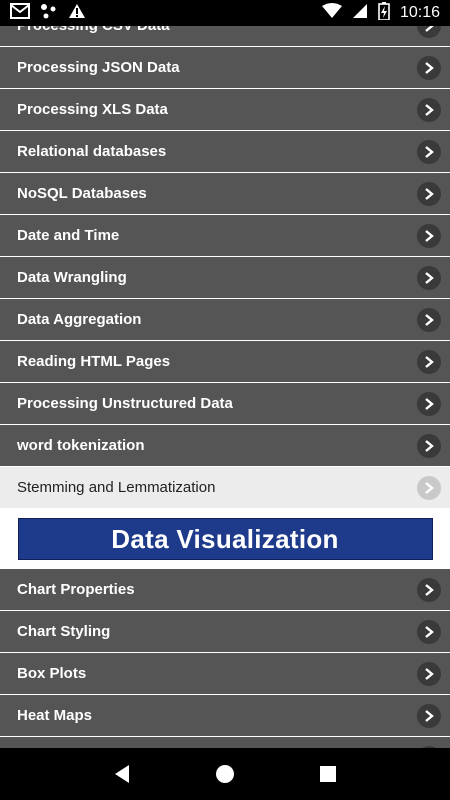 Image resolution: width=450 pixels, height=800 pixels. Describe the element at coordinates (64, 631) in the screenshot. I see `list-item-label: Chart Styling` at that location.